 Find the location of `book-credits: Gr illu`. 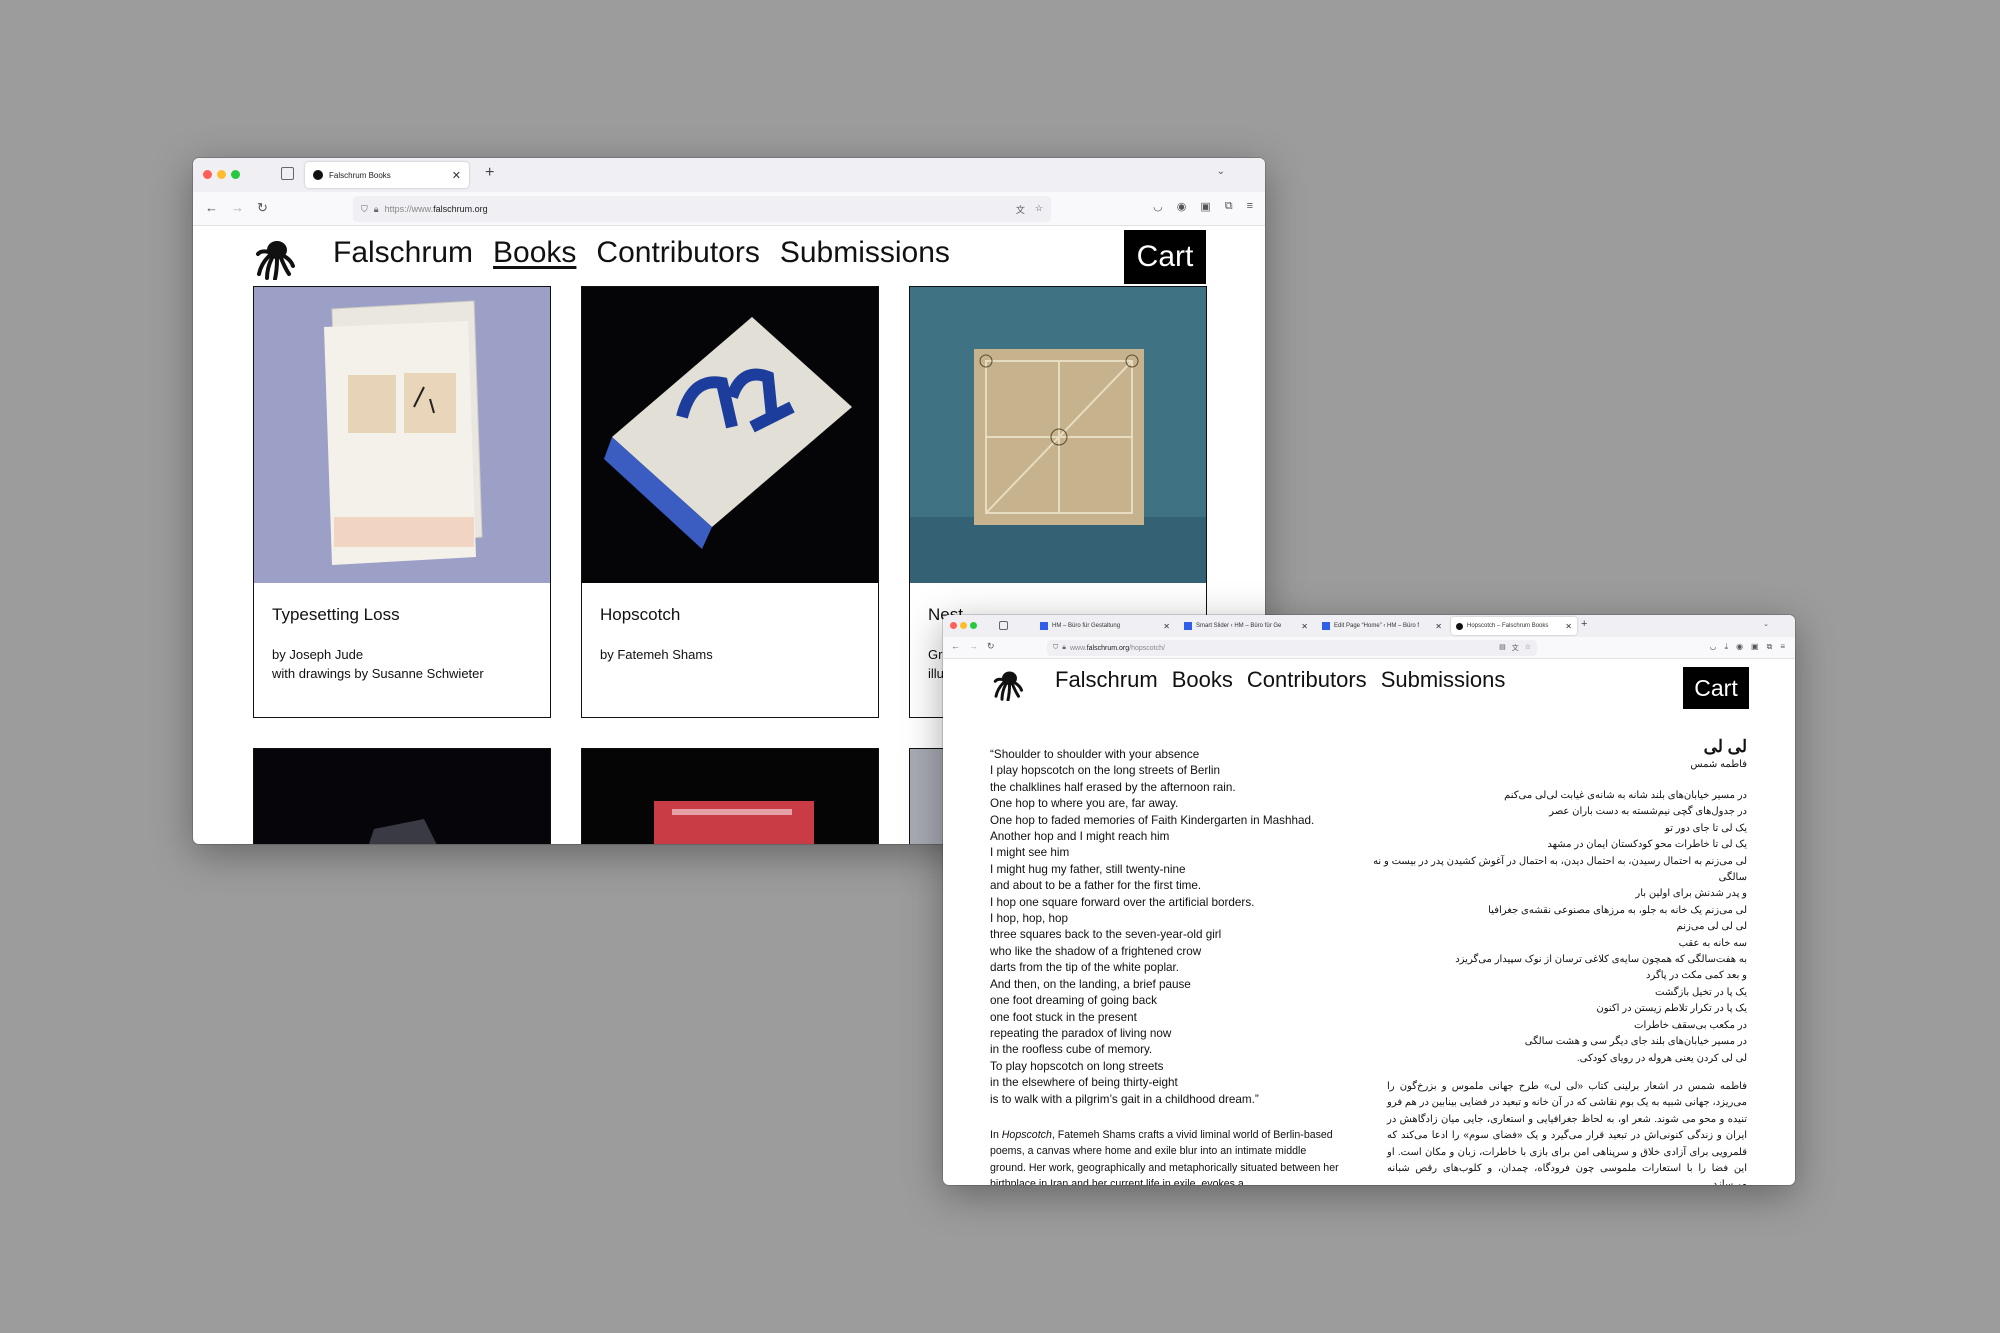

book-credits: Gr illu is located at coordinates (936, 664).